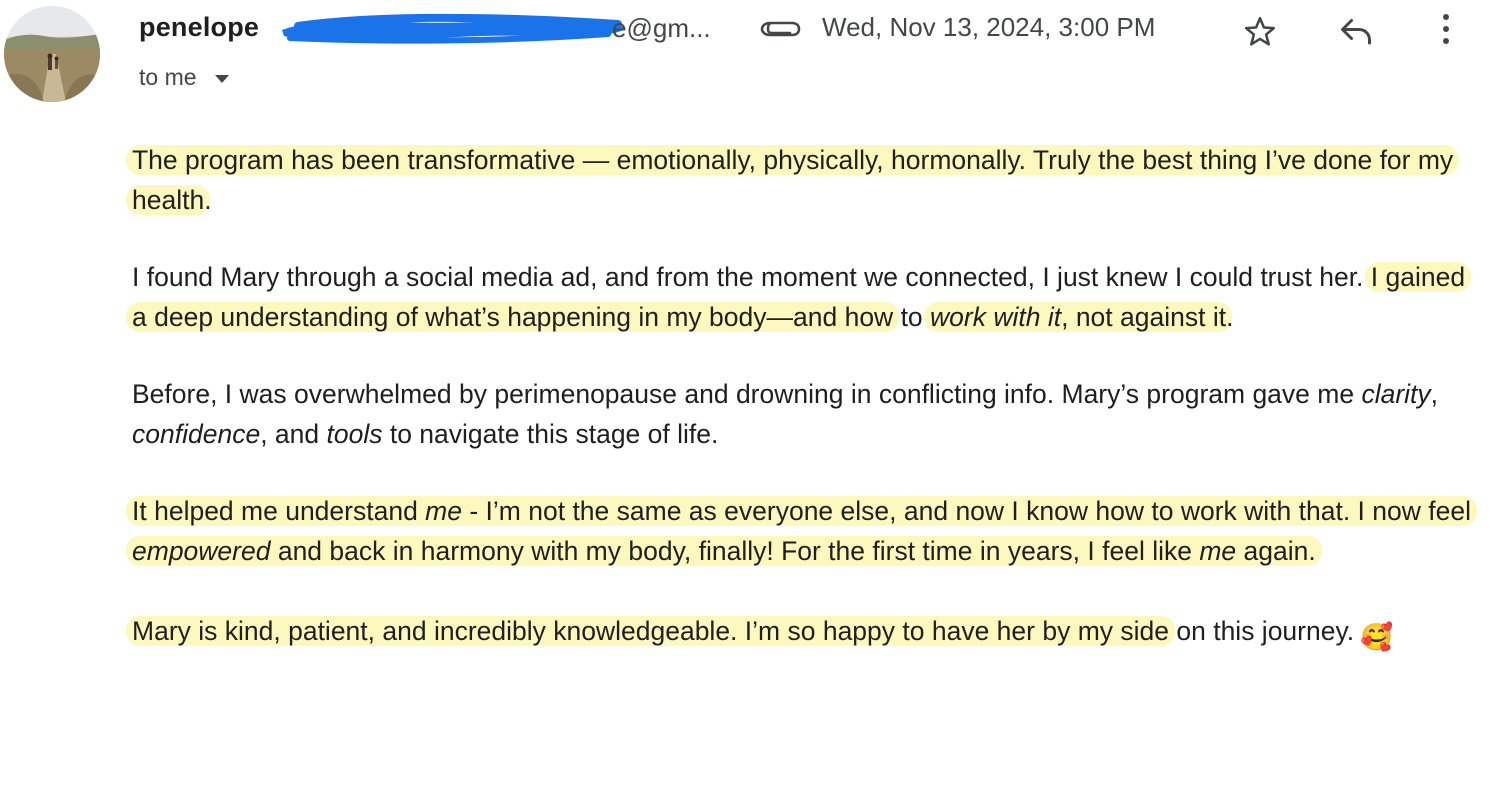 The height and width of the screenshot is (790, 1493). Describe the element at coordinates (1144, 317) in the screenshot. I see `text: , not against it` at that location.